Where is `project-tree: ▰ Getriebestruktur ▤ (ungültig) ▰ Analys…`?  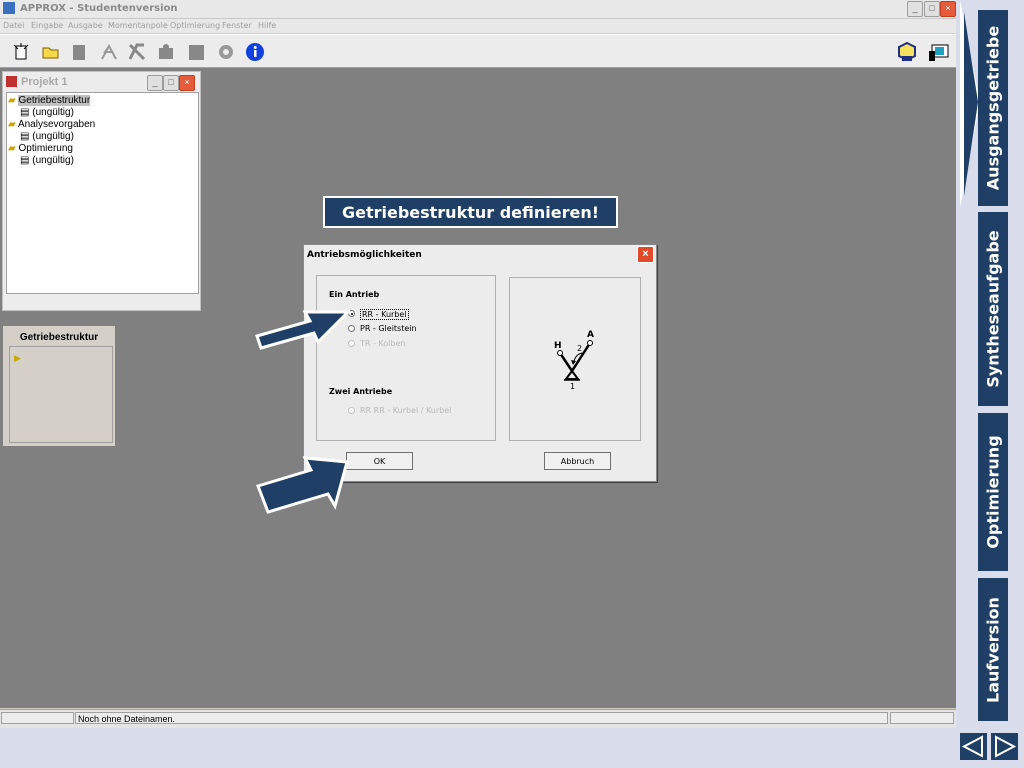 project-tree: ▰ Getriebestruktur ▤ (ungültig) ▰ Analys… is located at coordinates (102, 193).